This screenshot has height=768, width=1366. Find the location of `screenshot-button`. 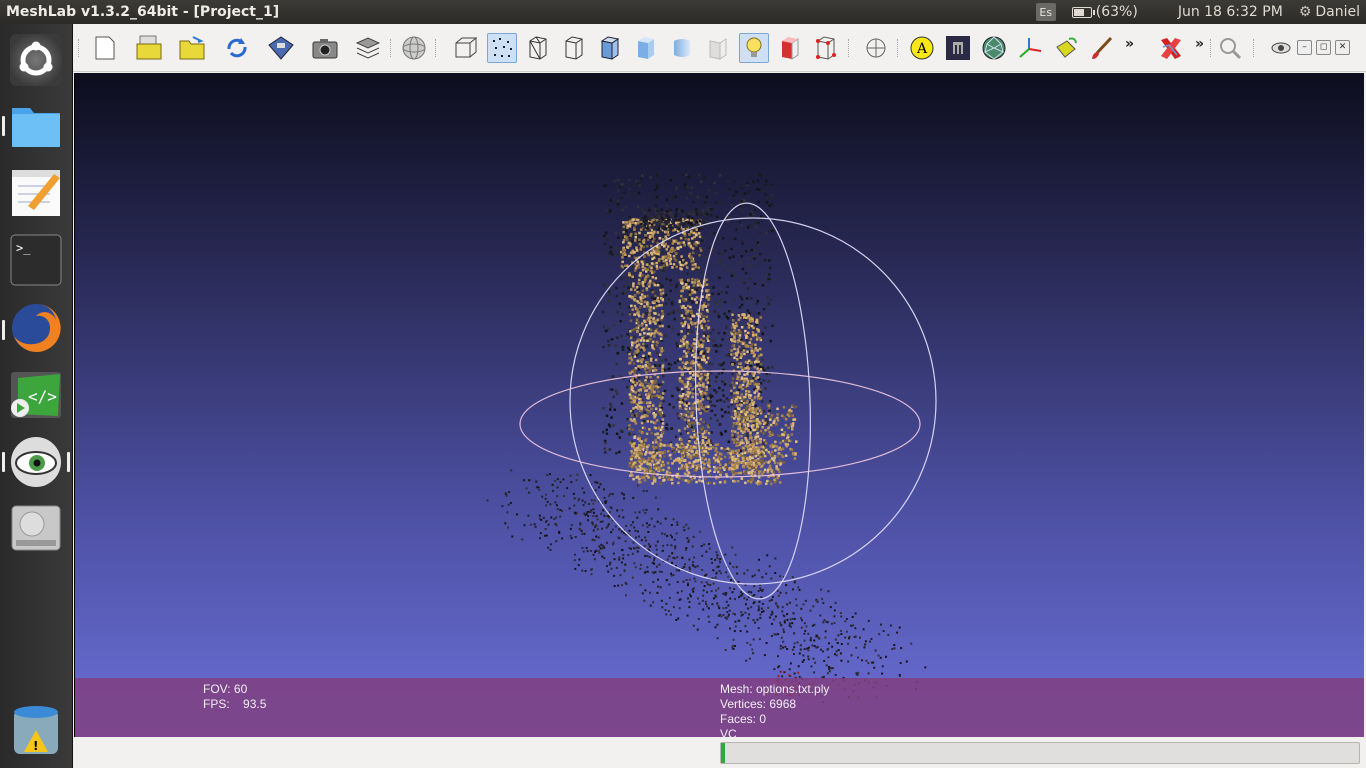

screenshot-button is located at coordinates (325, 48).